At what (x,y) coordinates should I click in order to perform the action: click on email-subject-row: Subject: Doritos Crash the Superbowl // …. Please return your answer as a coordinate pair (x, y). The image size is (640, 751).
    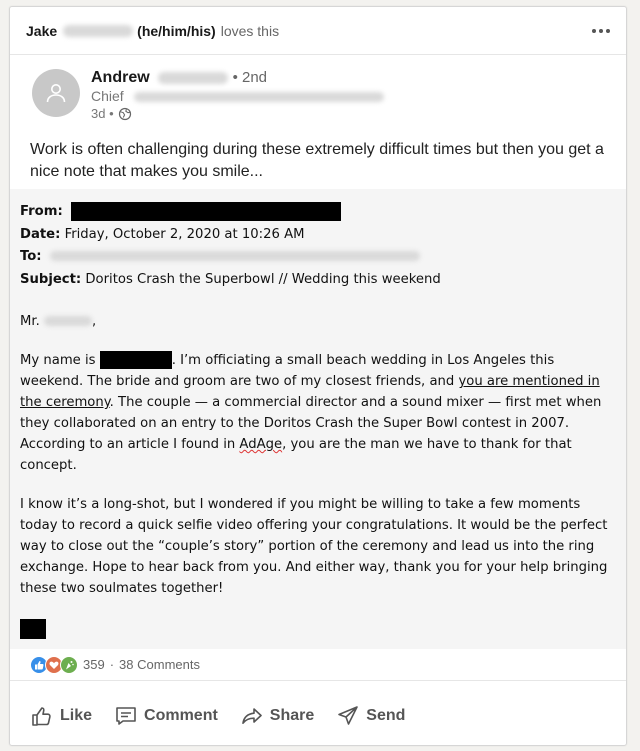
    Looking at the image, I should click on (318, 280).